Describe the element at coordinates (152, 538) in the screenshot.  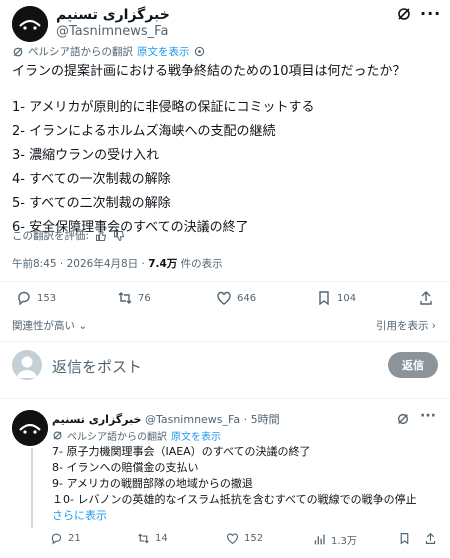
I see `reply-repost-button: 14` at that location.